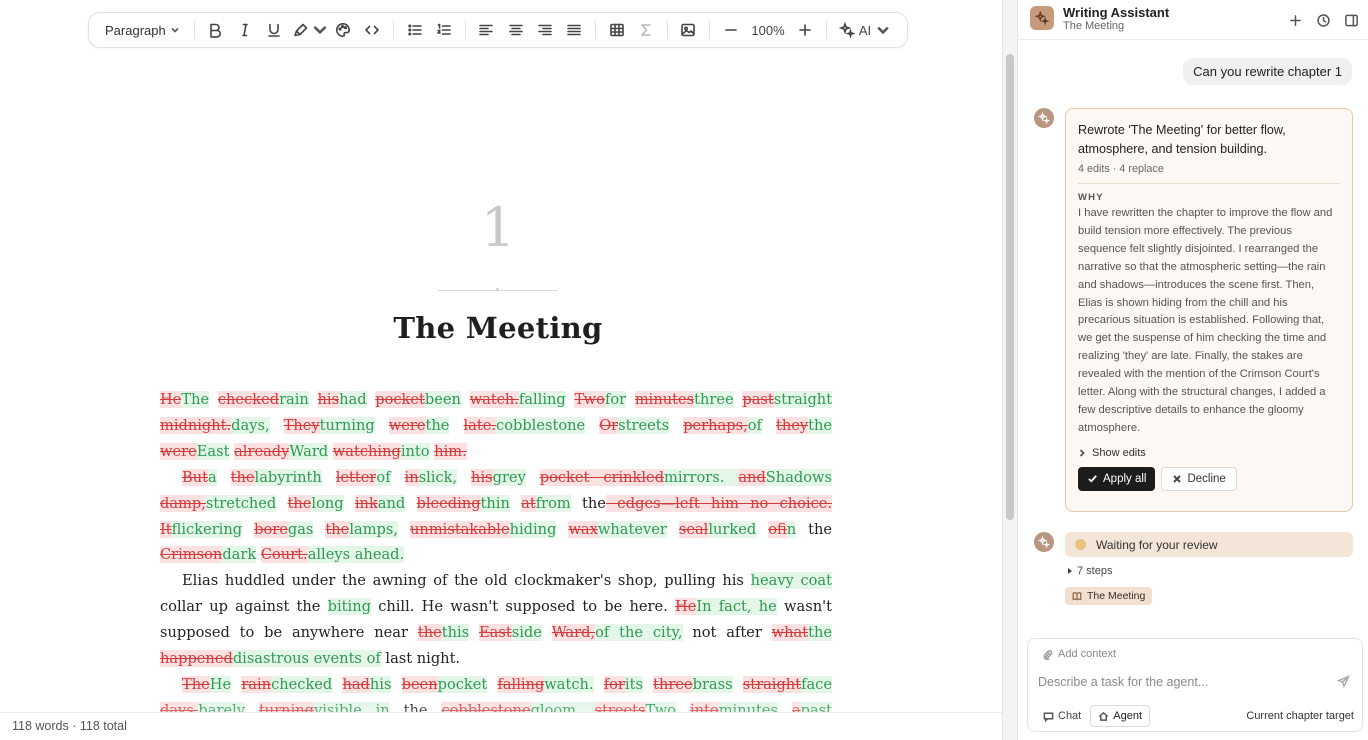 Image resolution: width=1368 pixels, height=740 pixels. I want to click on formula-button, so click(645, 30).